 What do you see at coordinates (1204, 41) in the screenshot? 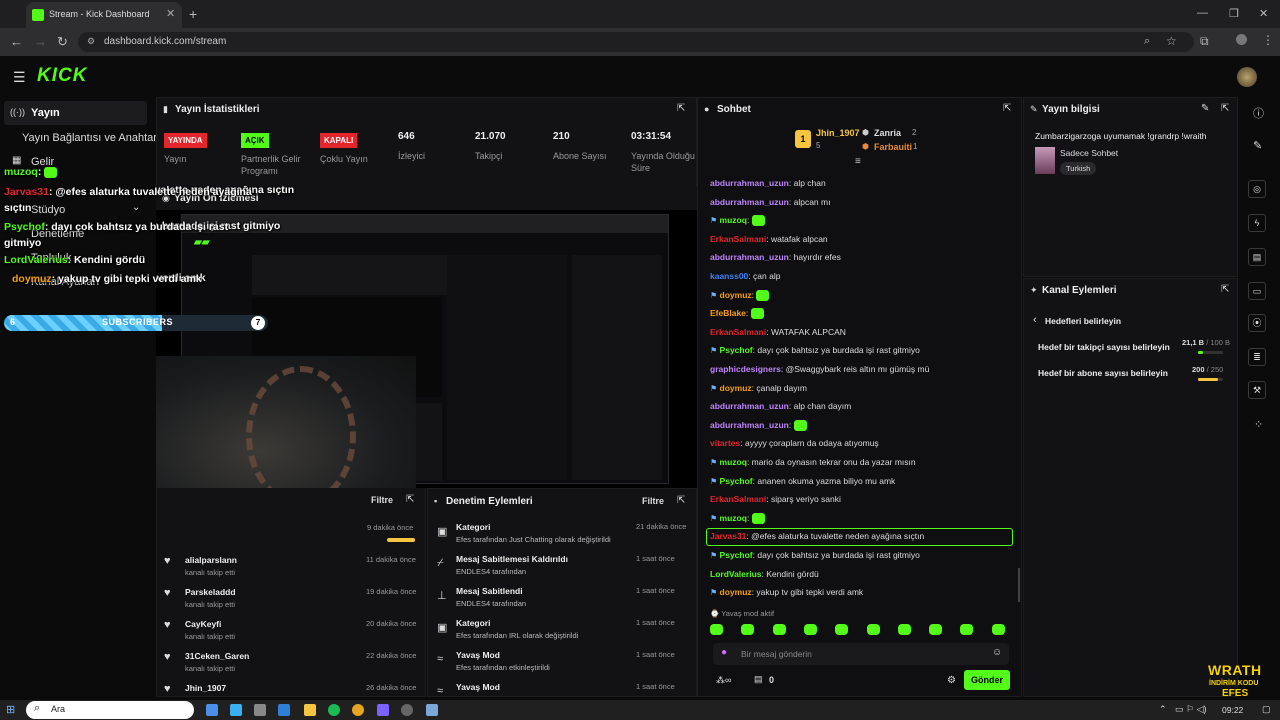
I see `extensions-icon: ⧉` at bounding box center [1204, 41].